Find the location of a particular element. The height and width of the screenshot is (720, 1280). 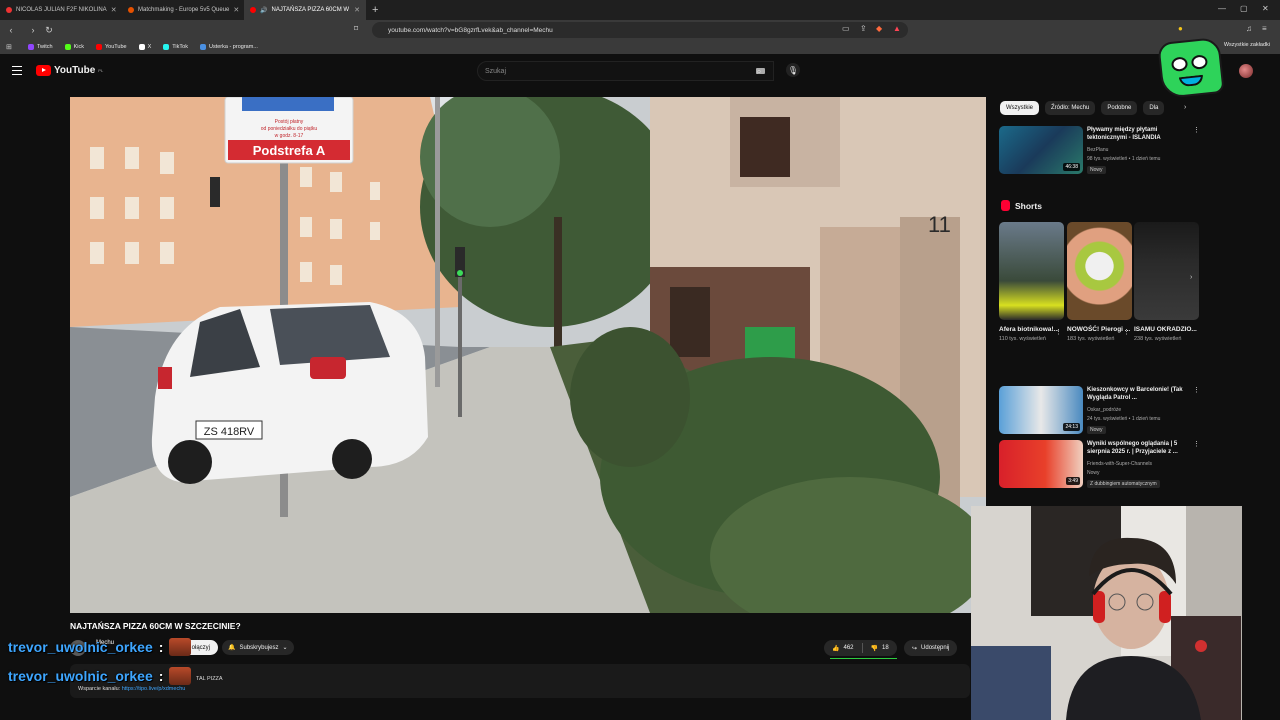

video-thumbnail: 24:13 is located at coordinates (1041, 410).